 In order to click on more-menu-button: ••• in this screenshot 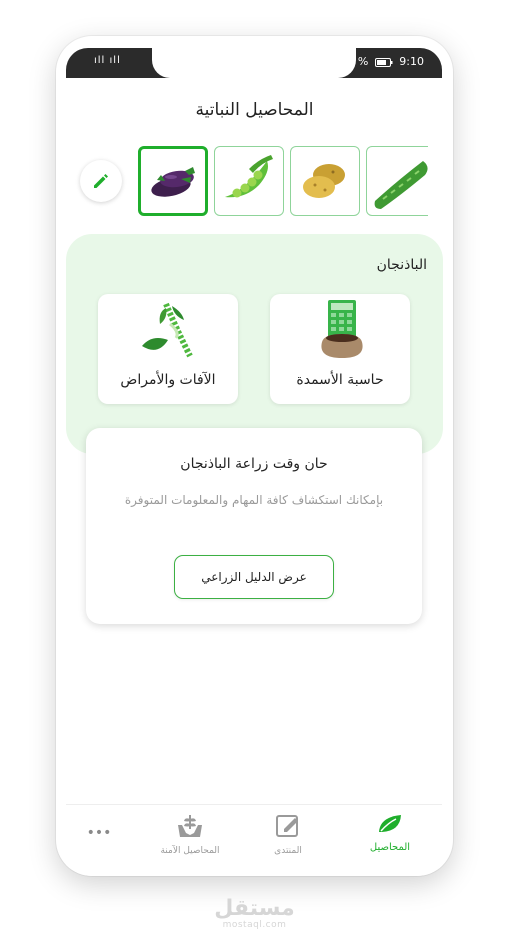, I will do `click(99, 833)`.